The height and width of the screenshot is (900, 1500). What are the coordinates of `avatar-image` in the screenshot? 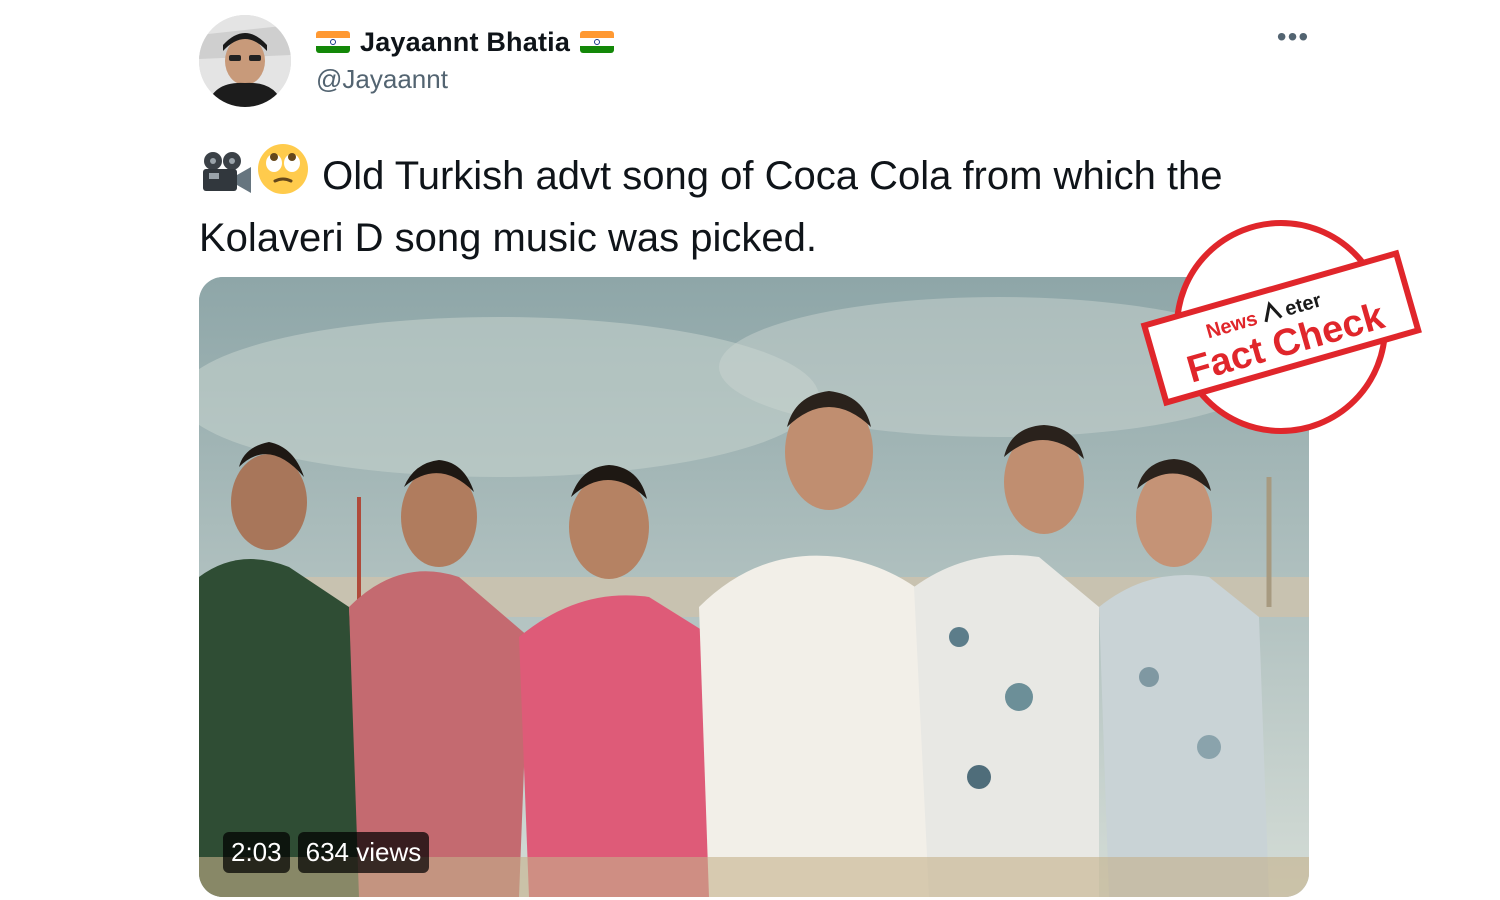 It's located at (245, 61).